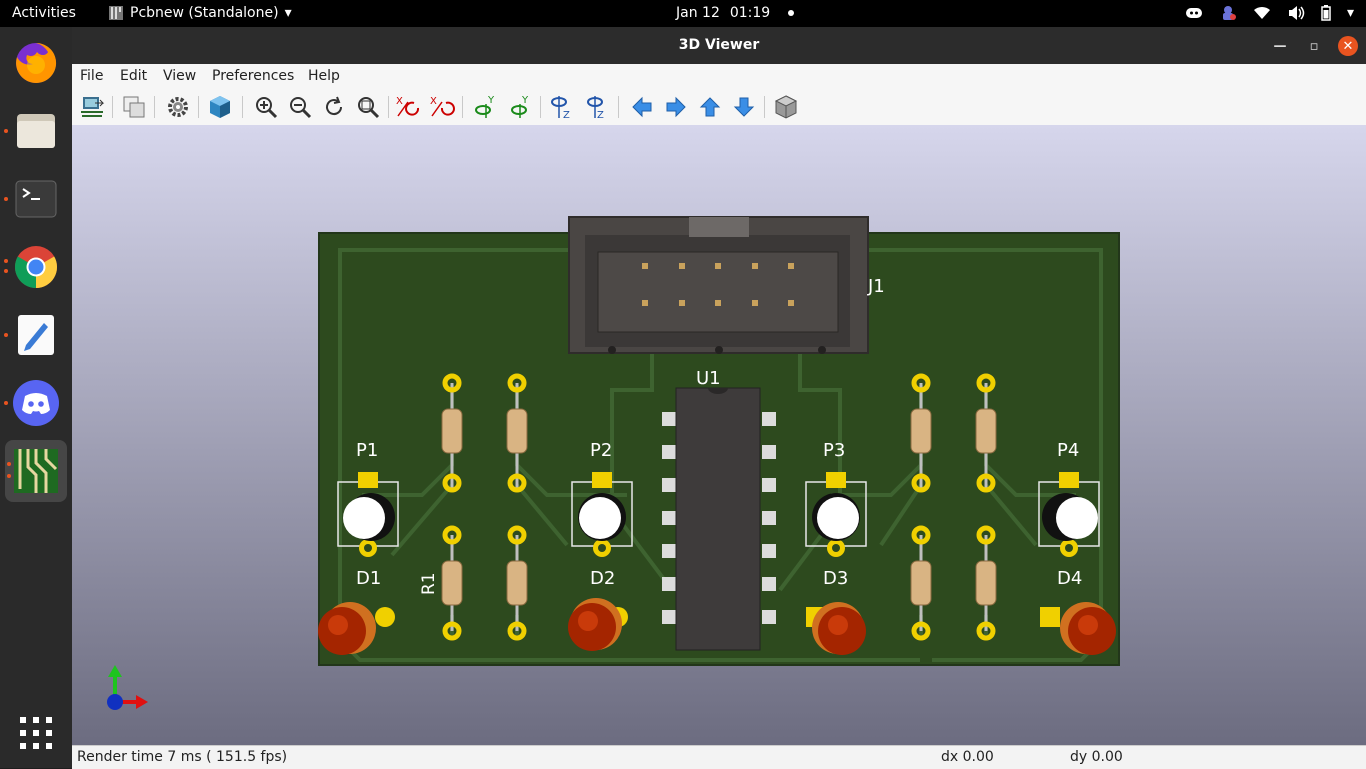 This screenshot has height=769, width=1366. I want to click on firefox-launcher, so click(36, 63).